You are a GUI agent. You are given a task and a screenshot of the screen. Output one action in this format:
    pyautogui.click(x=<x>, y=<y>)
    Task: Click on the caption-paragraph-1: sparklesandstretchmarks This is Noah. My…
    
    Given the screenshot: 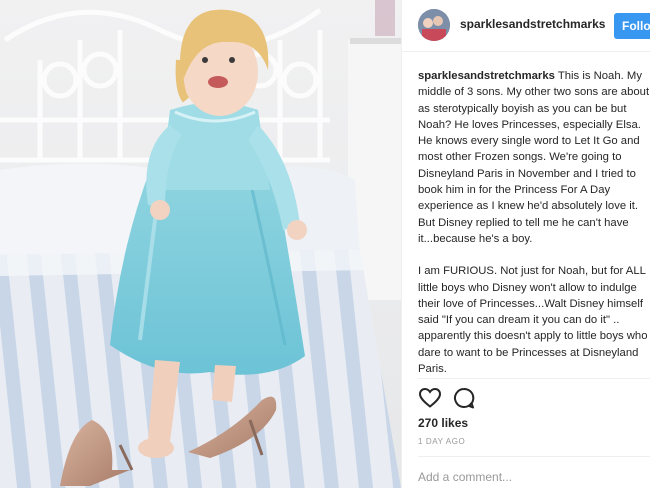 What is the action you would take?
    pyautogui.click(x=534, y=157)
    